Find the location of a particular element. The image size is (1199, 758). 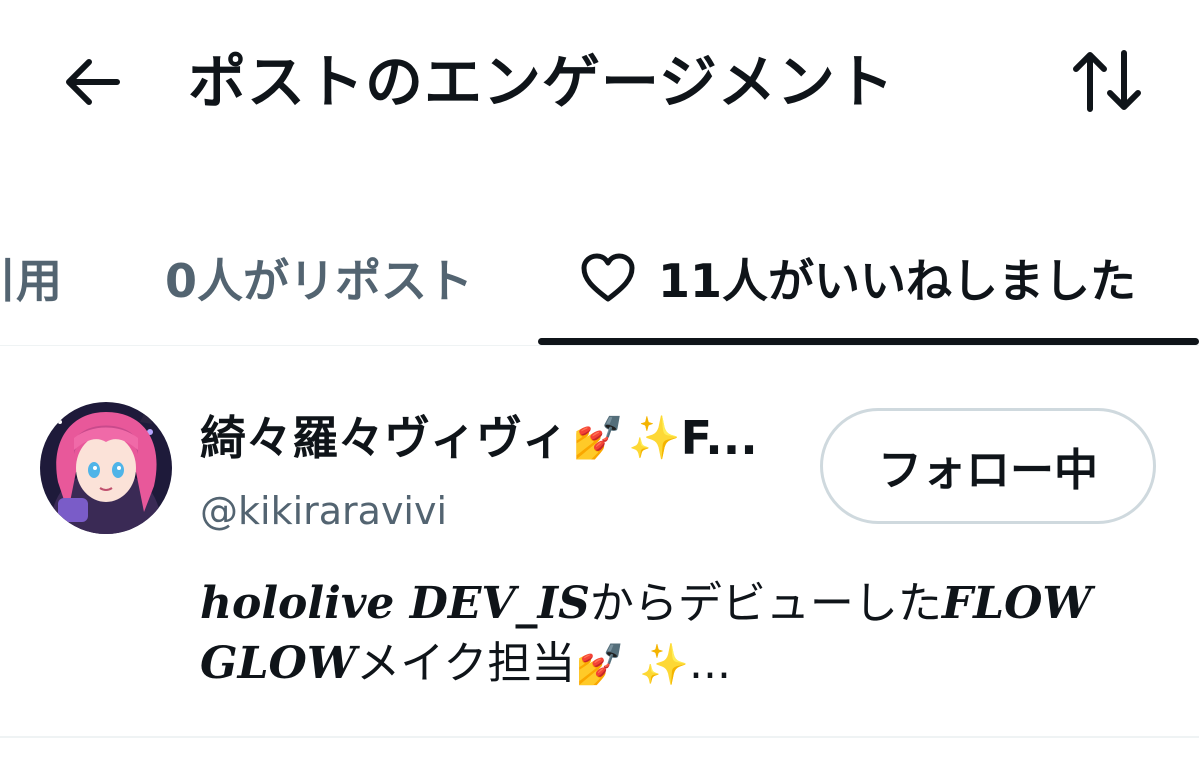

bio-text: メイク担当 is located at coordinates (466, 663).